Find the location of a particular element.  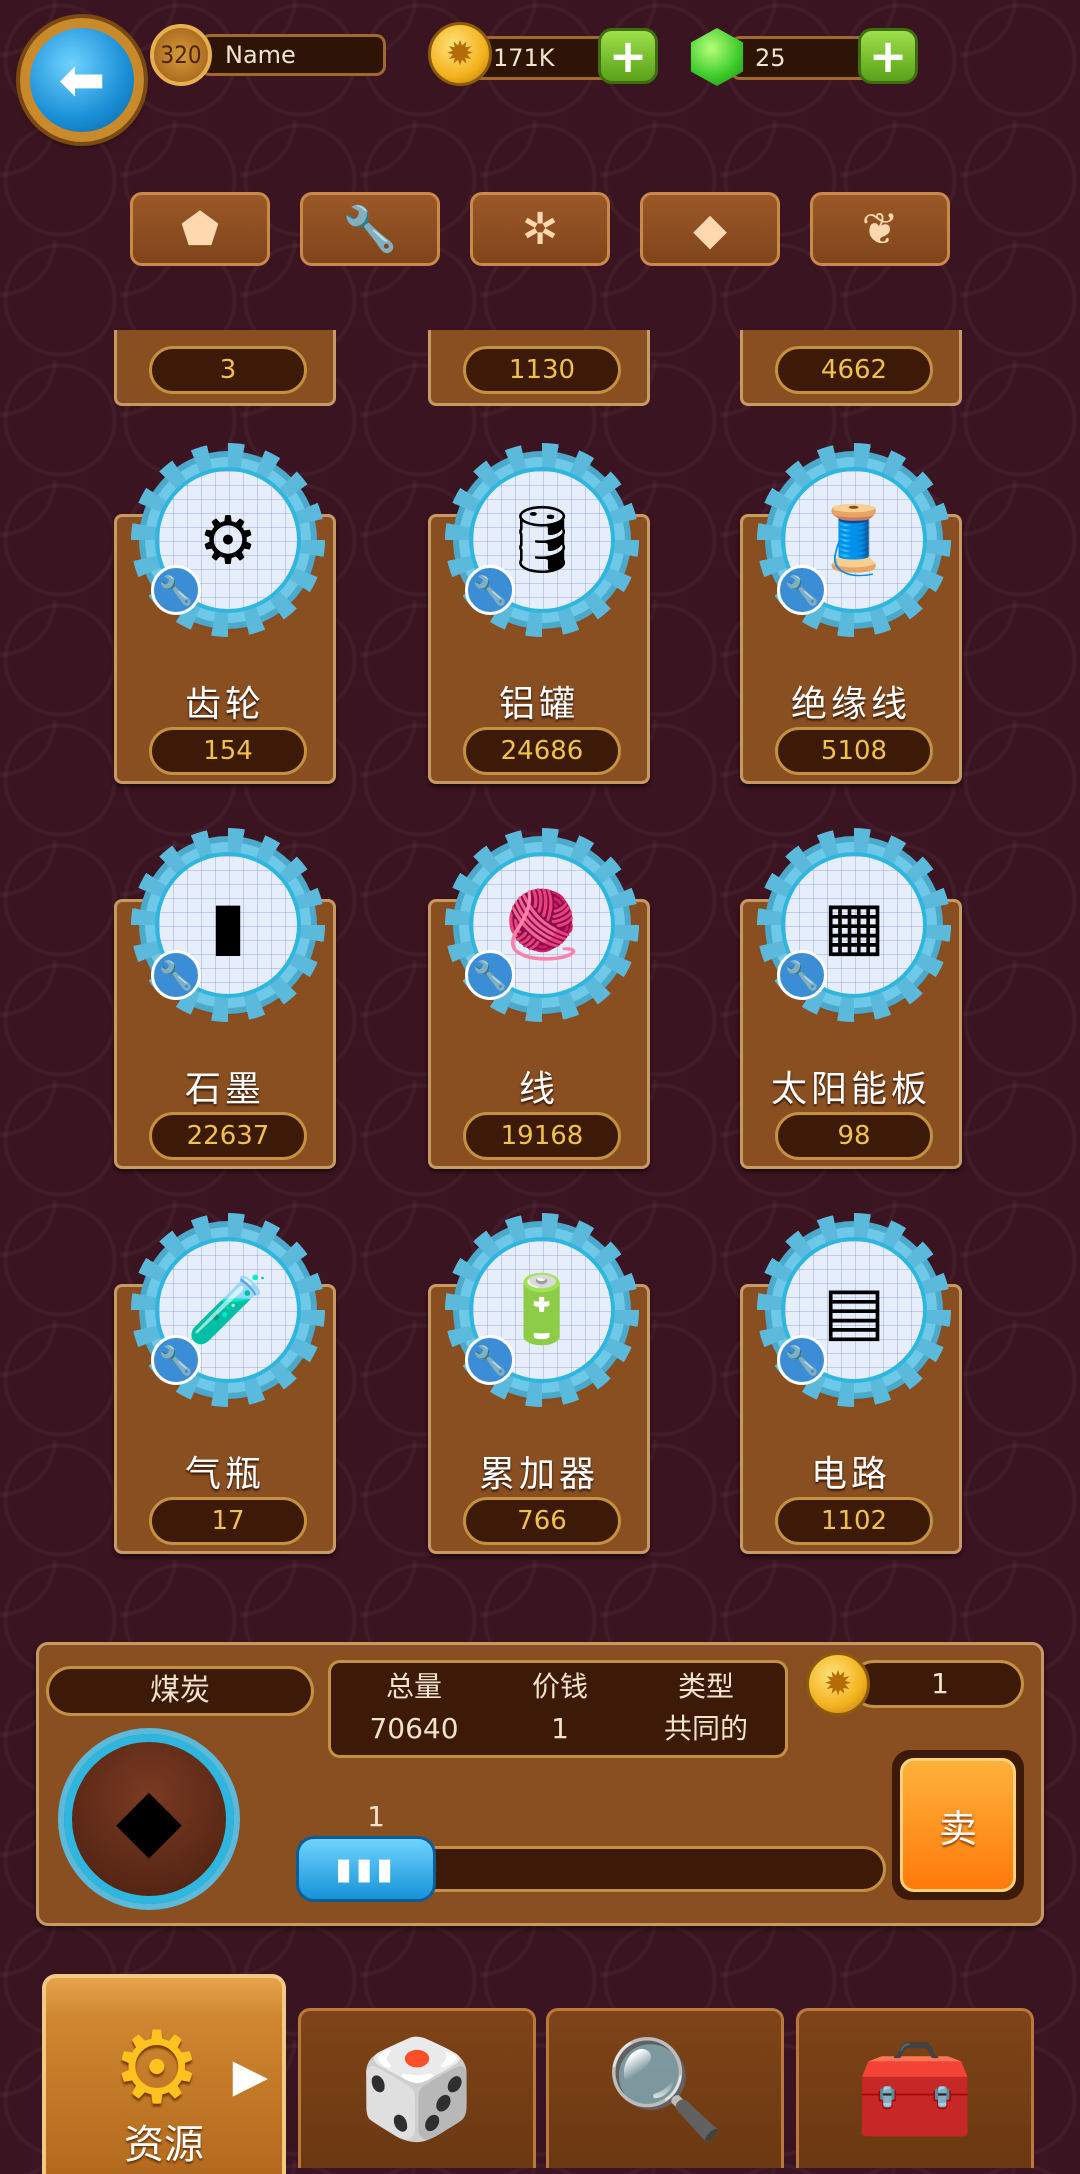

player-name: Name is located at coordinates (293, 55).